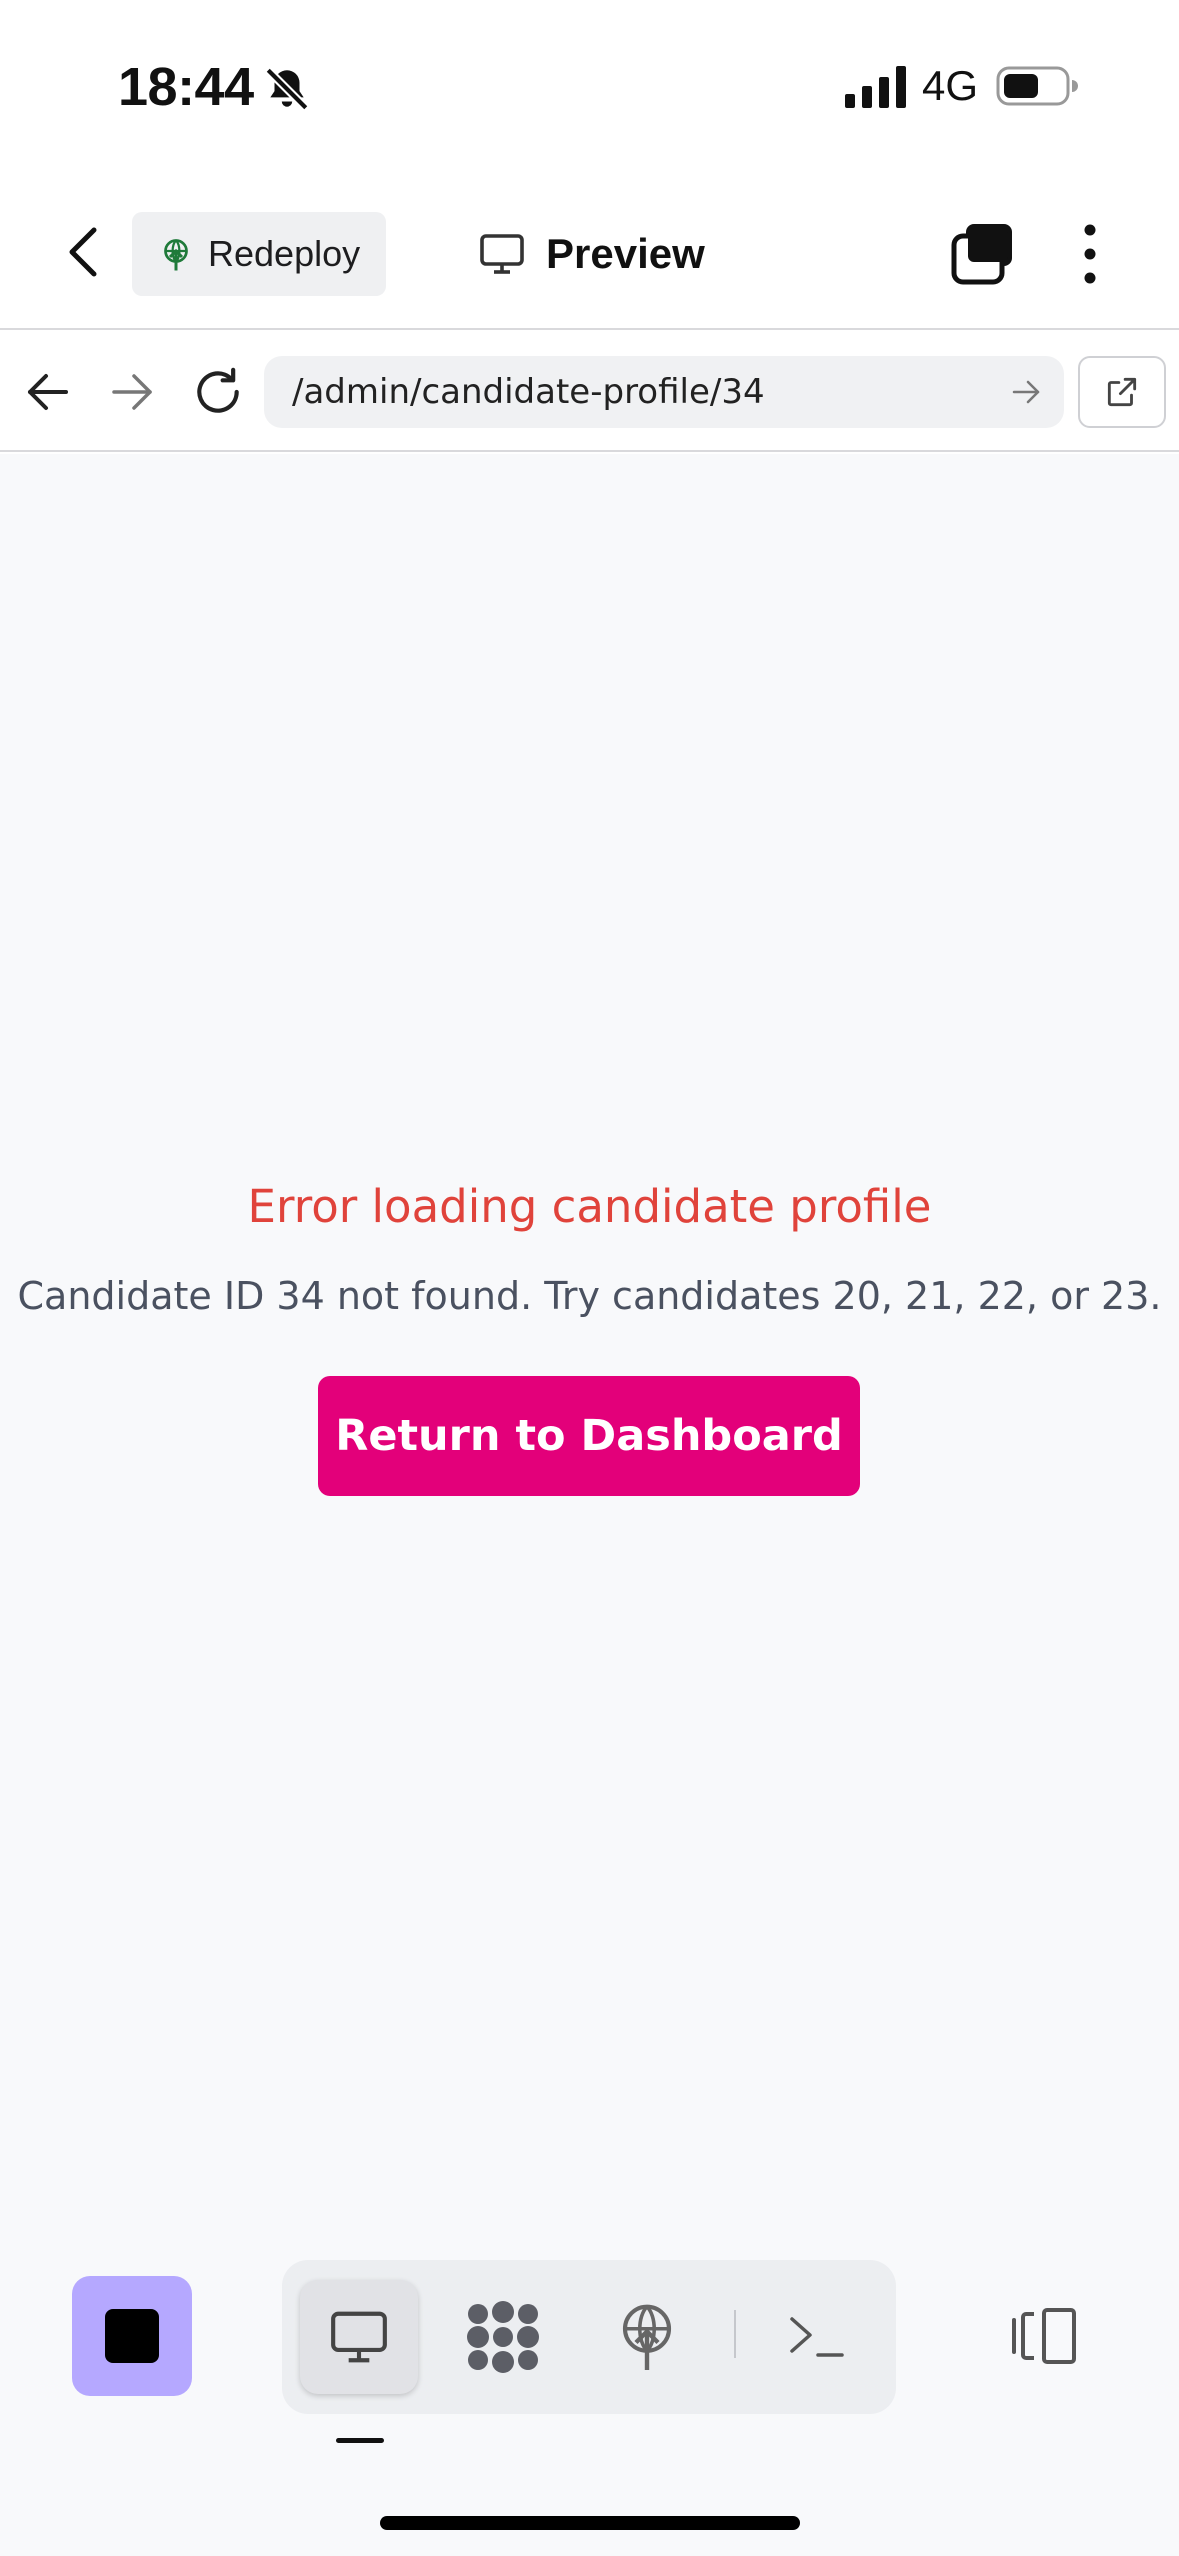 This screenshot has width=1179, height=2556. I want to click on reload-icon, so click(218, 392).